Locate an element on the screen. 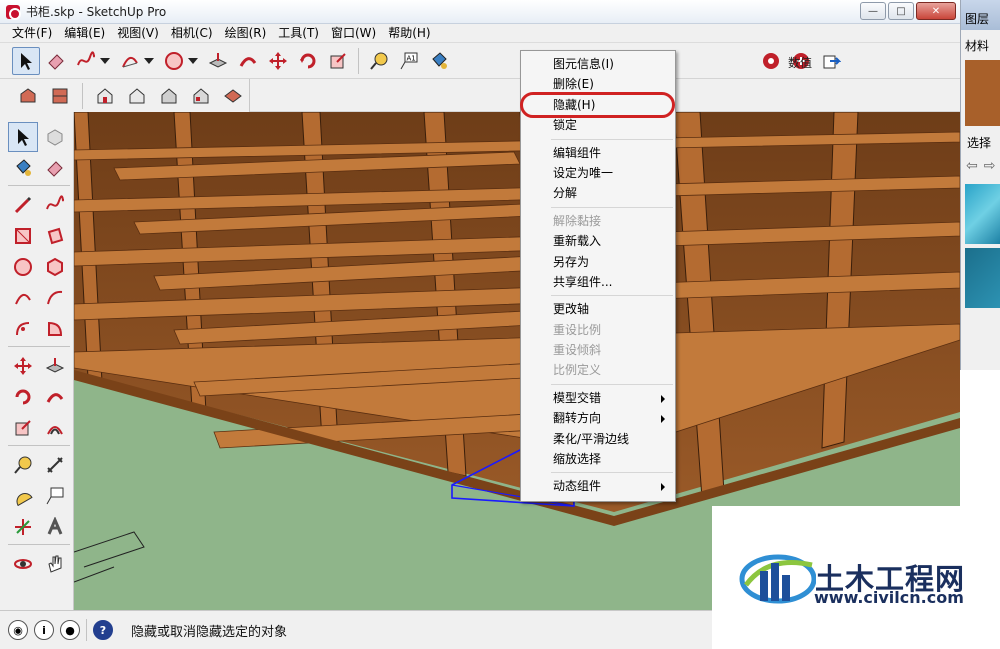 The height and width of the screenshot is (649, 1000). instructor-help-icon: ? is located at coordinates (103, 630).